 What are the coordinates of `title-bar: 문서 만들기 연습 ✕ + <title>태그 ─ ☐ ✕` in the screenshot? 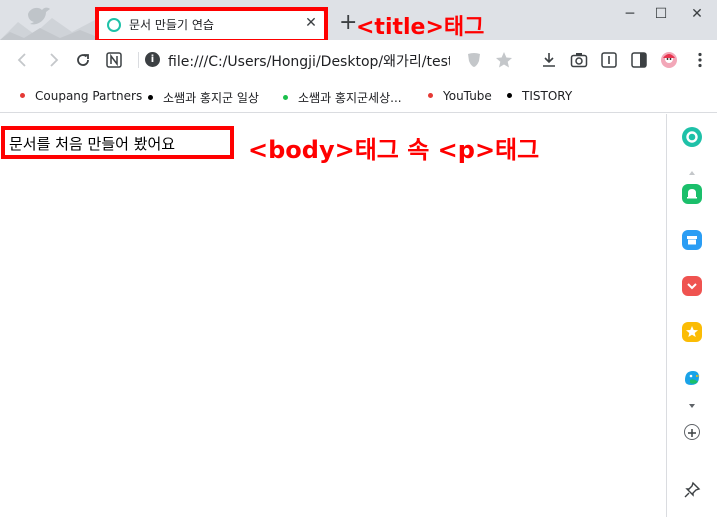 It's located at (358, 21).